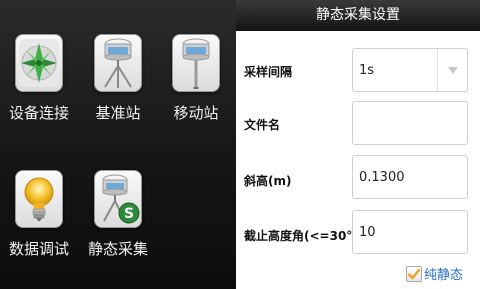  What do you see at coordinates (196, 113) in the screenshot?
I see `app-label: 移动站` at bounding box center [196, 113].